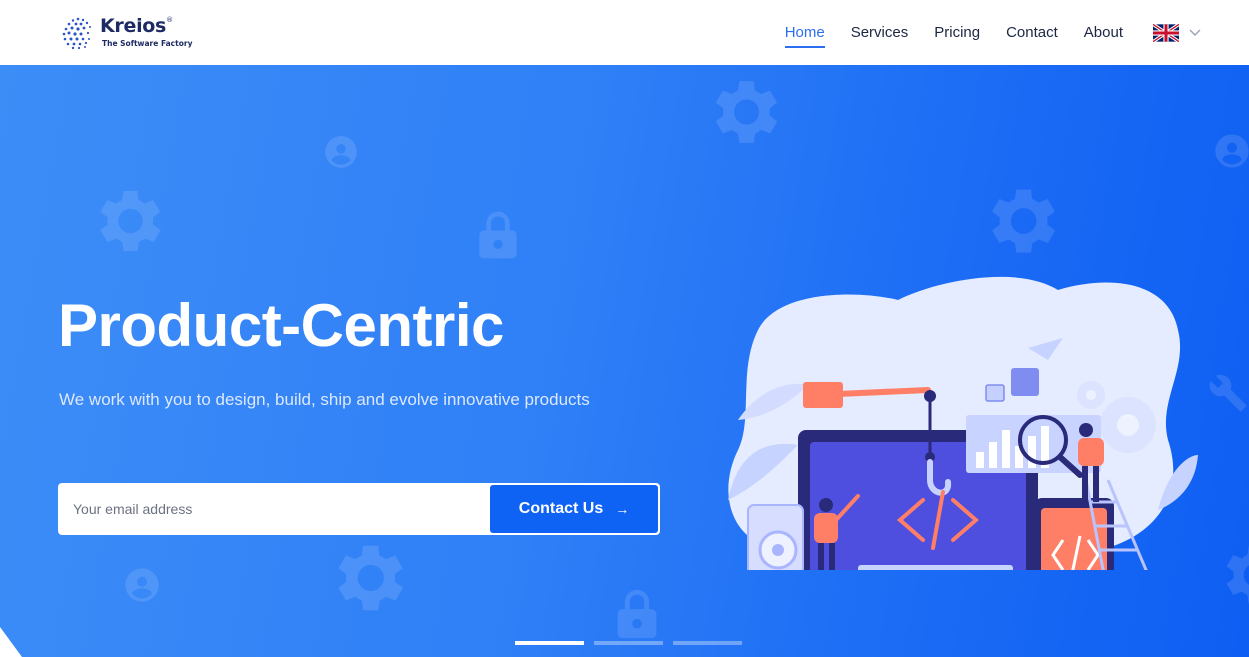  I want to click on contact-us-button: Contact Us →, so click(574, 509).